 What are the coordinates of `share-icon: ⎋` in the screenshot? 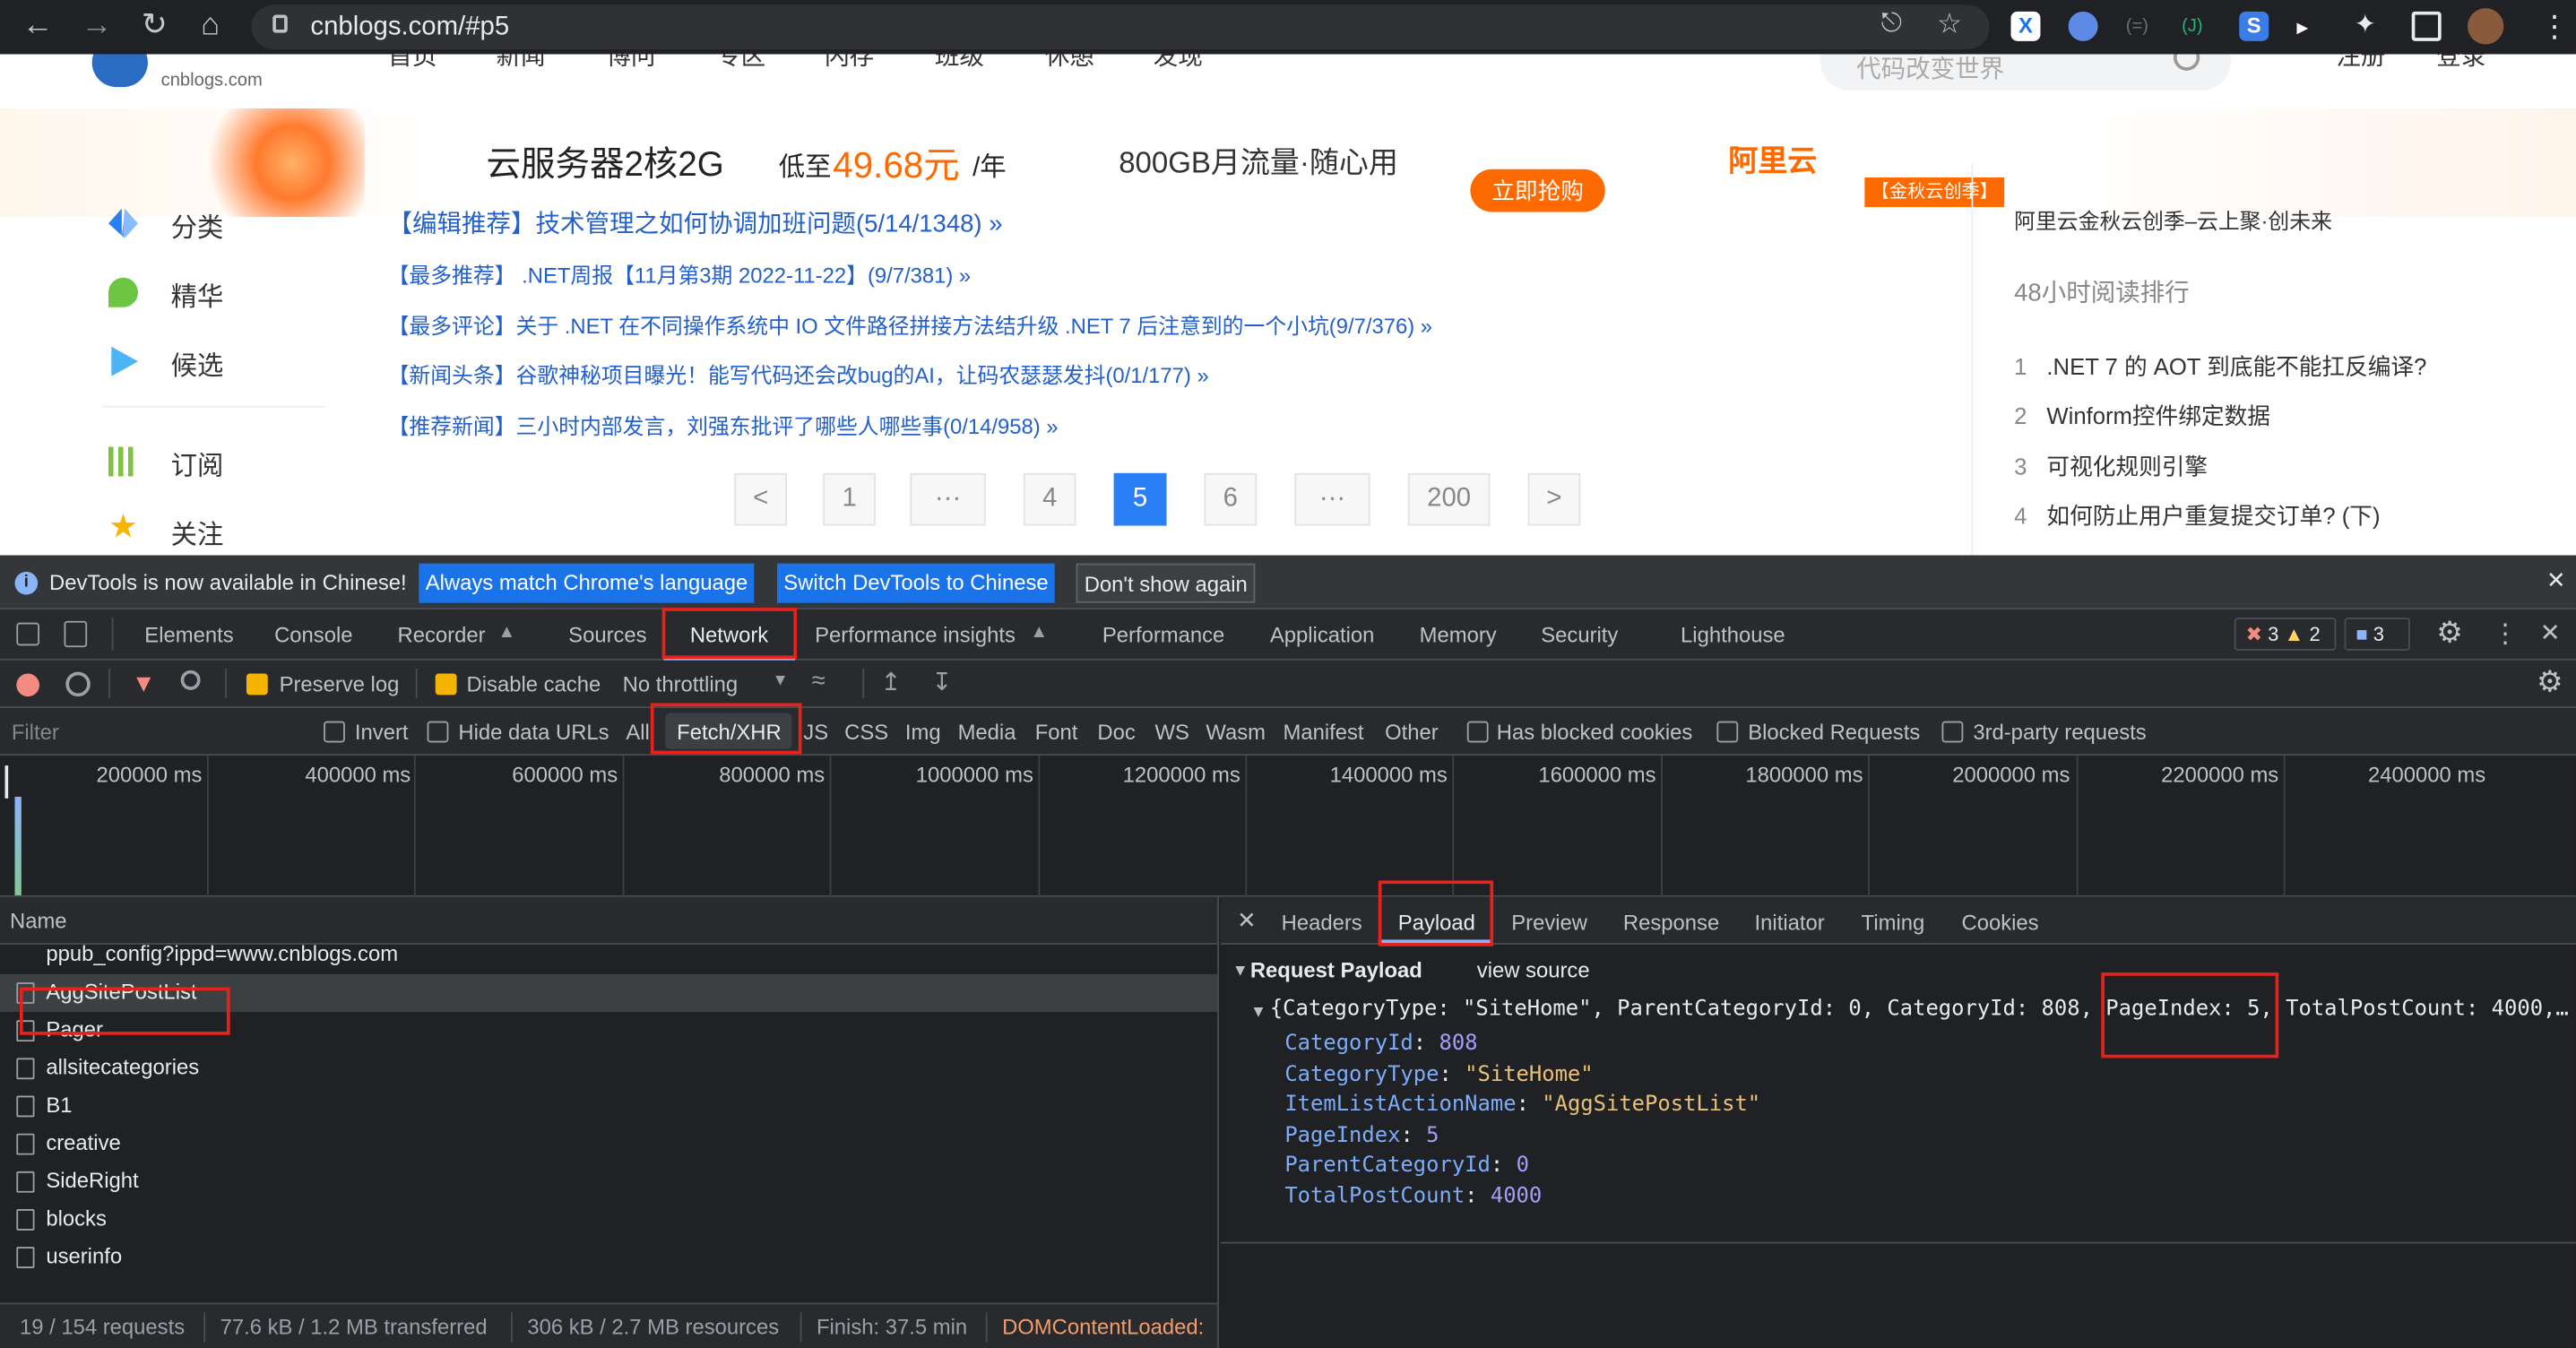 It's located at (1891, 25).